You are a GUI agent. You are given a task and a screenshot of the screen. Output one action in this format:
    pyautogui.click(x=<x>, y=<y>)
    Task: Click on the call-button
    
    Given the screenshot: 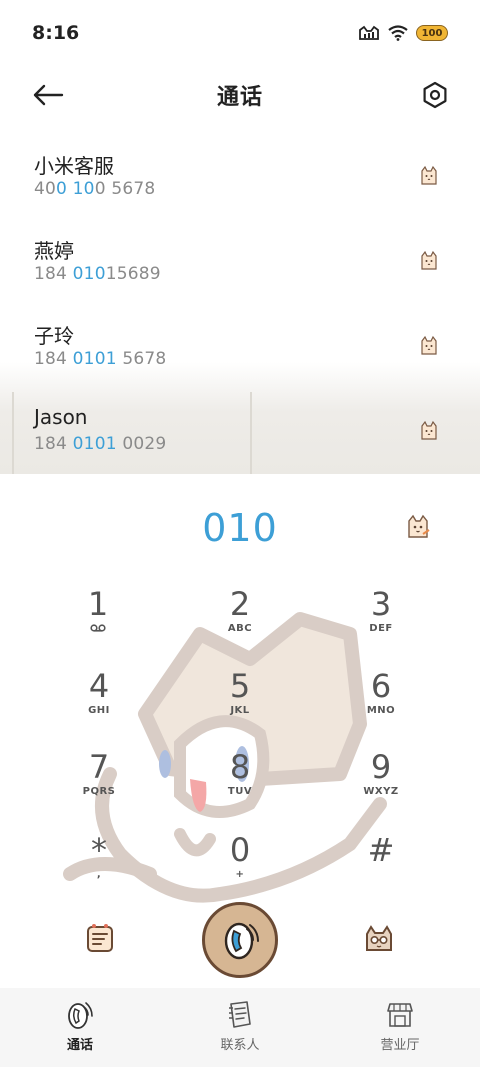 What is the action you would take?
    pyautogui.click(x=240, y=940)
    